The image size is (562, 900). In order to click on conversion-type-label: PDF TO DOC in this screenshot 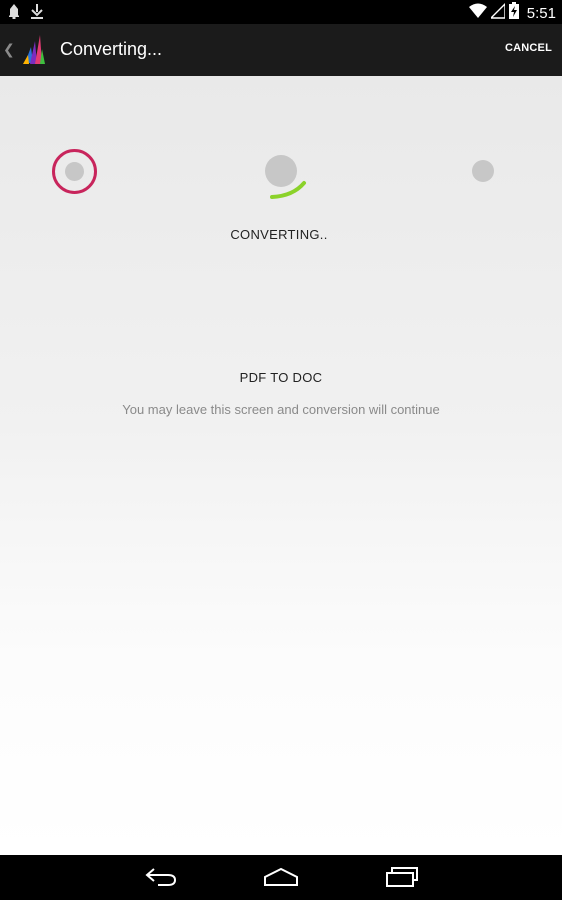, I will do `click(281, 377)`.